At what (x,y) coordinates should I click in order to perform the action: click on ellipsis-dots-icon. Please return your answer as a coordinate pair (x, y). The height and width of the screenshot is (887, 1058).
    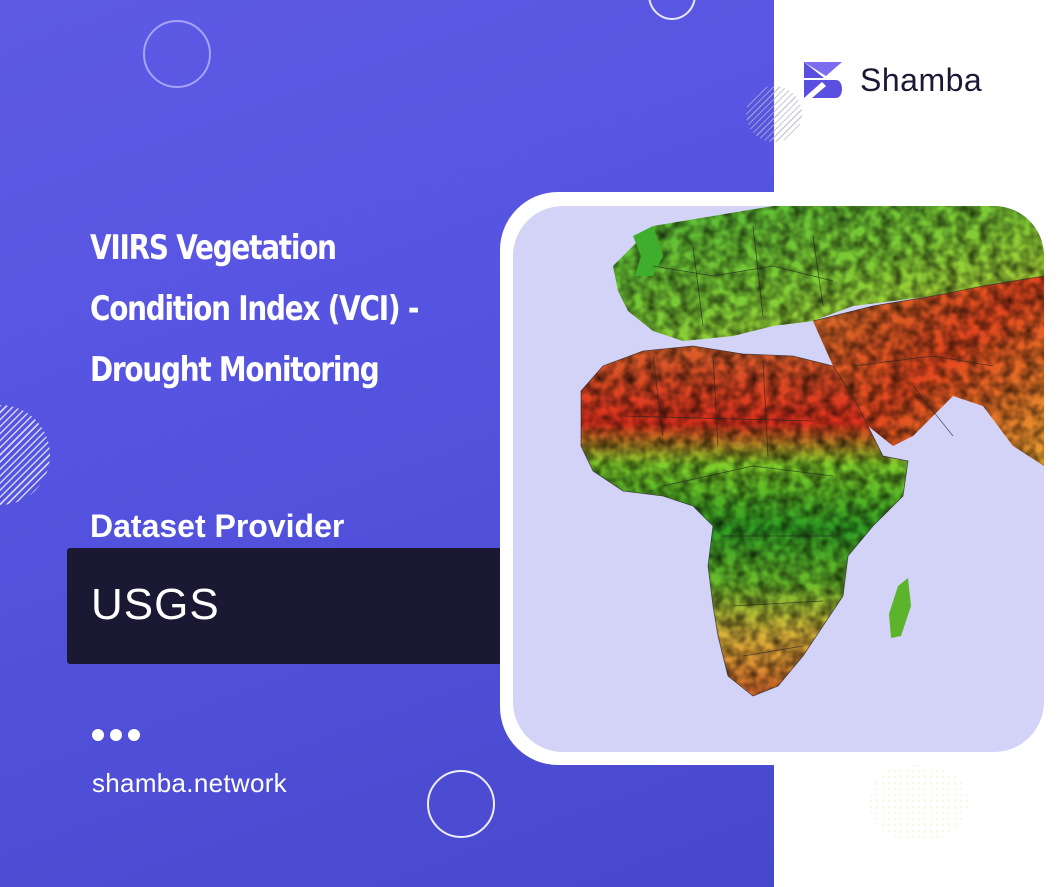
    Looking at the image, I should click on (116, 735).